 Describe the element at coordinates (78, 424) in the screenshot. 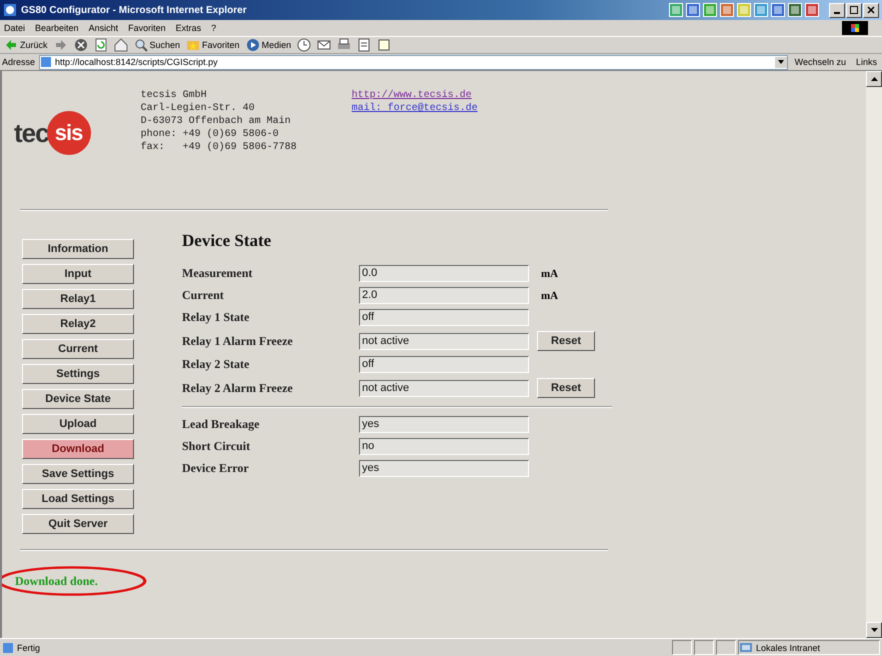

I see `nav-button: Upload` at that location.